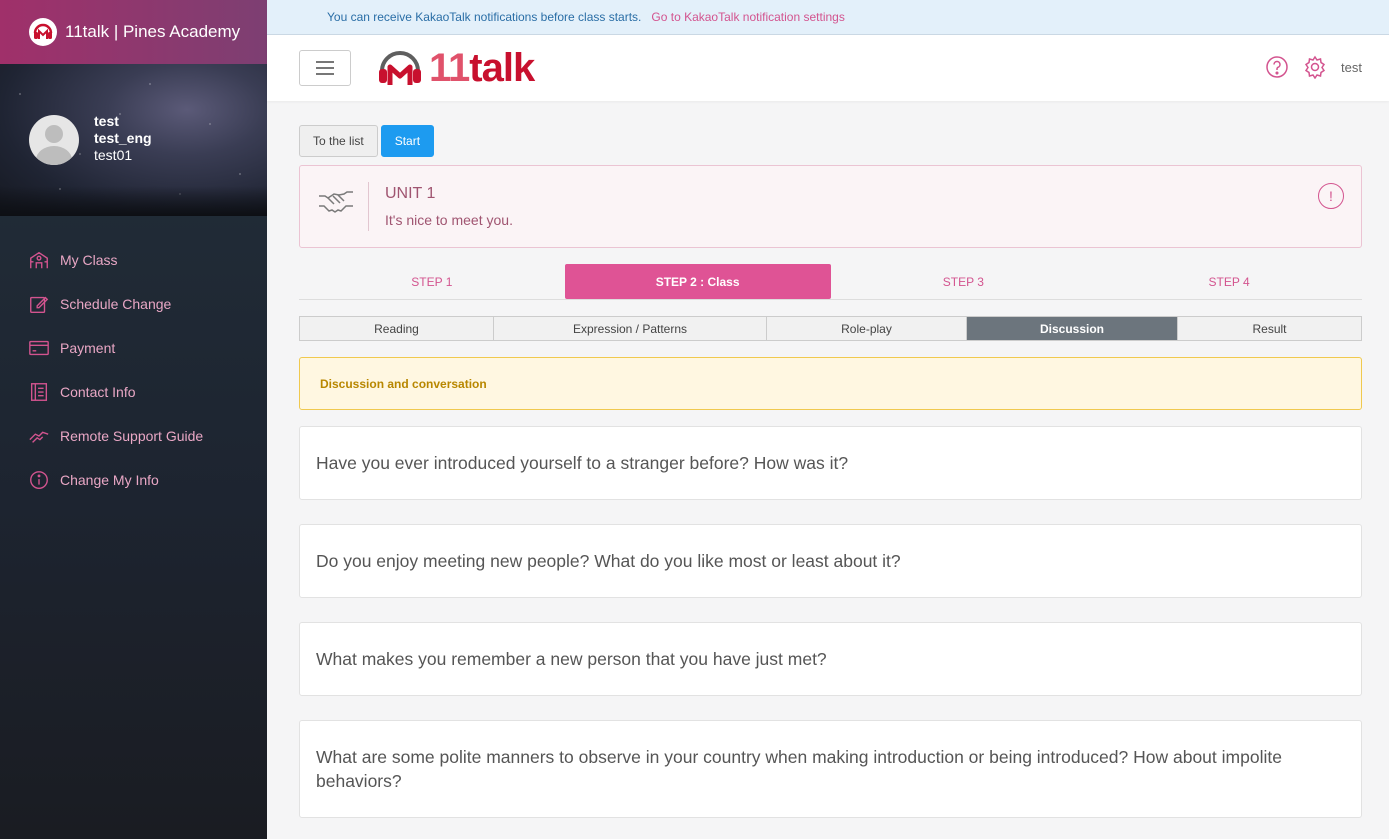  What do you see at coordinates (109, 480) in the screenshot?
I see `sidebar-item-label: Change My Info` at bounding box center [109, 480].